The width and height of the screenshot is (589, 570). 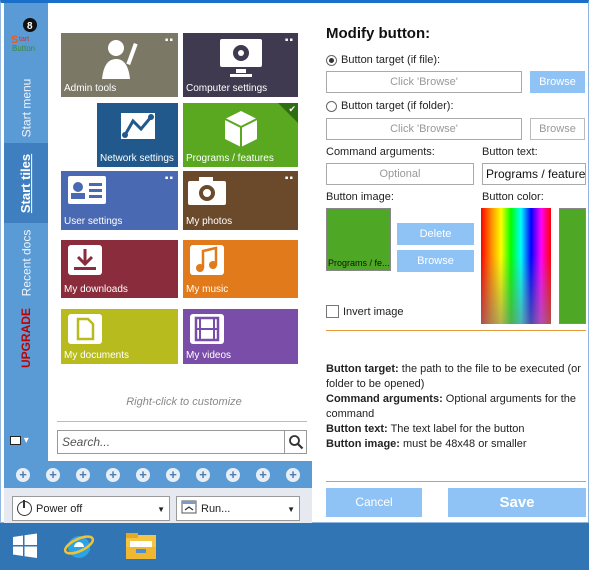 What do you see at coordinates (240, 191) in the screenshot?
I see `camera-icon` at bounding box center [240, 191].